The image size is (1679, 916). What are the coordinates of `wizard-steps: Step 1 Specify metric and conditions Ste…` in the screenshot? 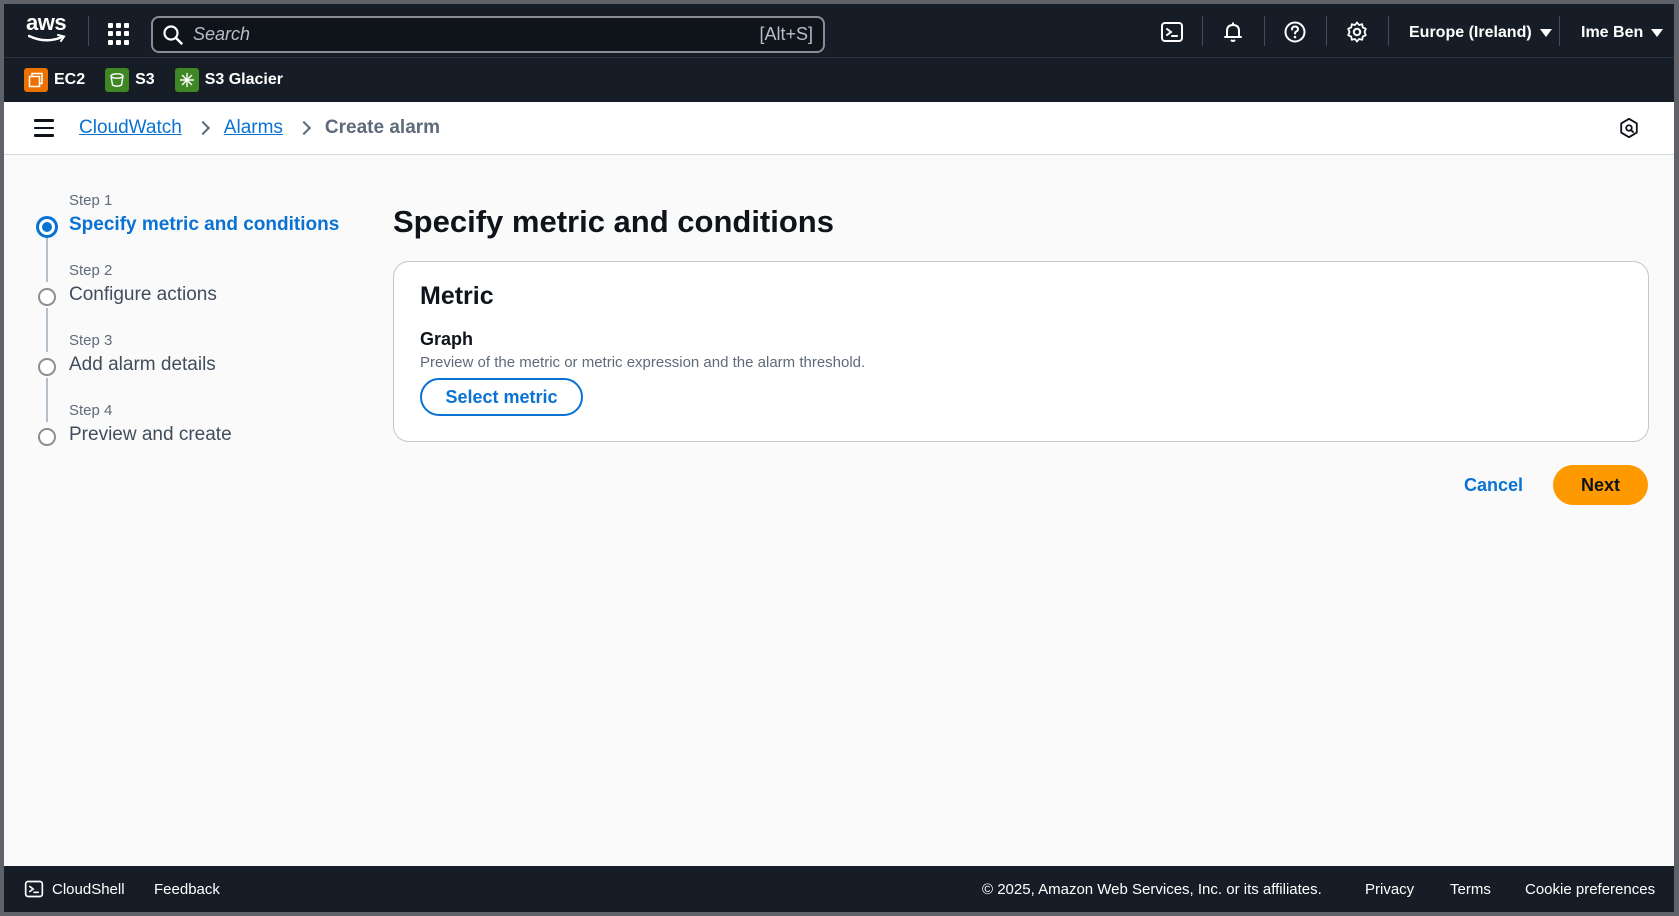 It's located at (194, 332).